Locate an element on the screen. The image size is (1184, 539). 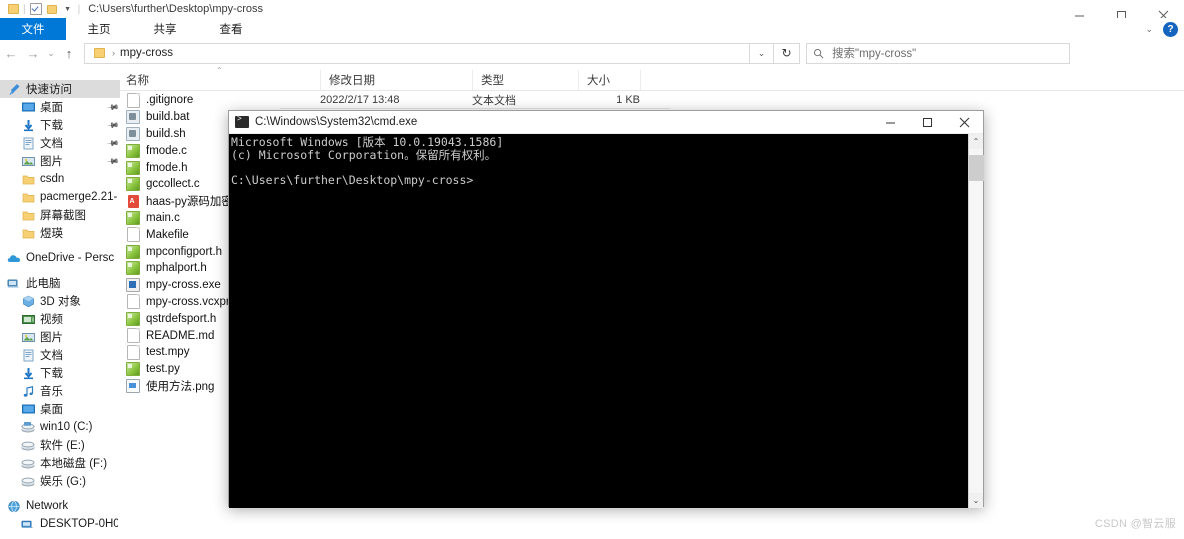
chevron-down-icon: ⌄ is located at coordinates (1149, 29).